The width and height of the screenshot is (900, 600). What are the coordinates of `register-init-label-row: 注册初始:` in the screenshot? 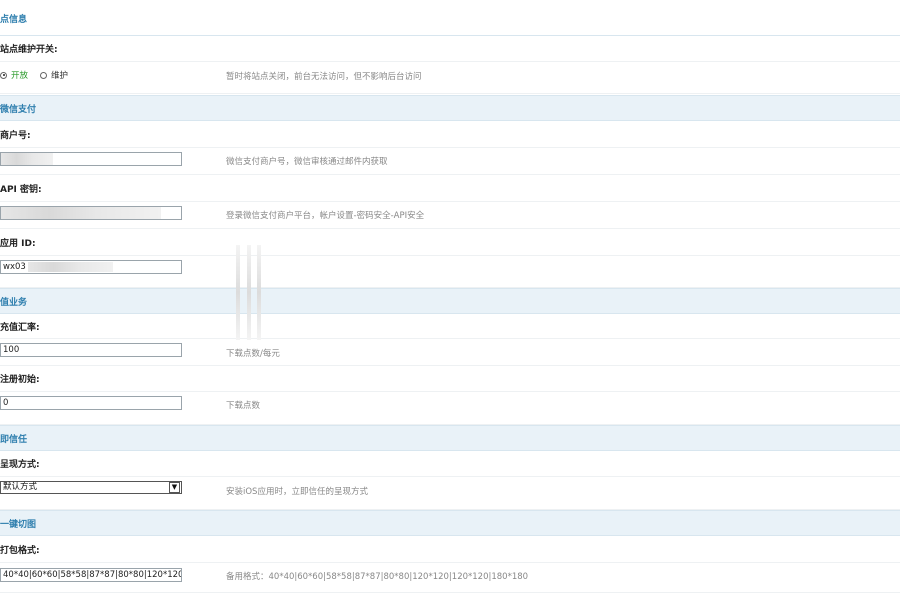 It's located at (450, 379).